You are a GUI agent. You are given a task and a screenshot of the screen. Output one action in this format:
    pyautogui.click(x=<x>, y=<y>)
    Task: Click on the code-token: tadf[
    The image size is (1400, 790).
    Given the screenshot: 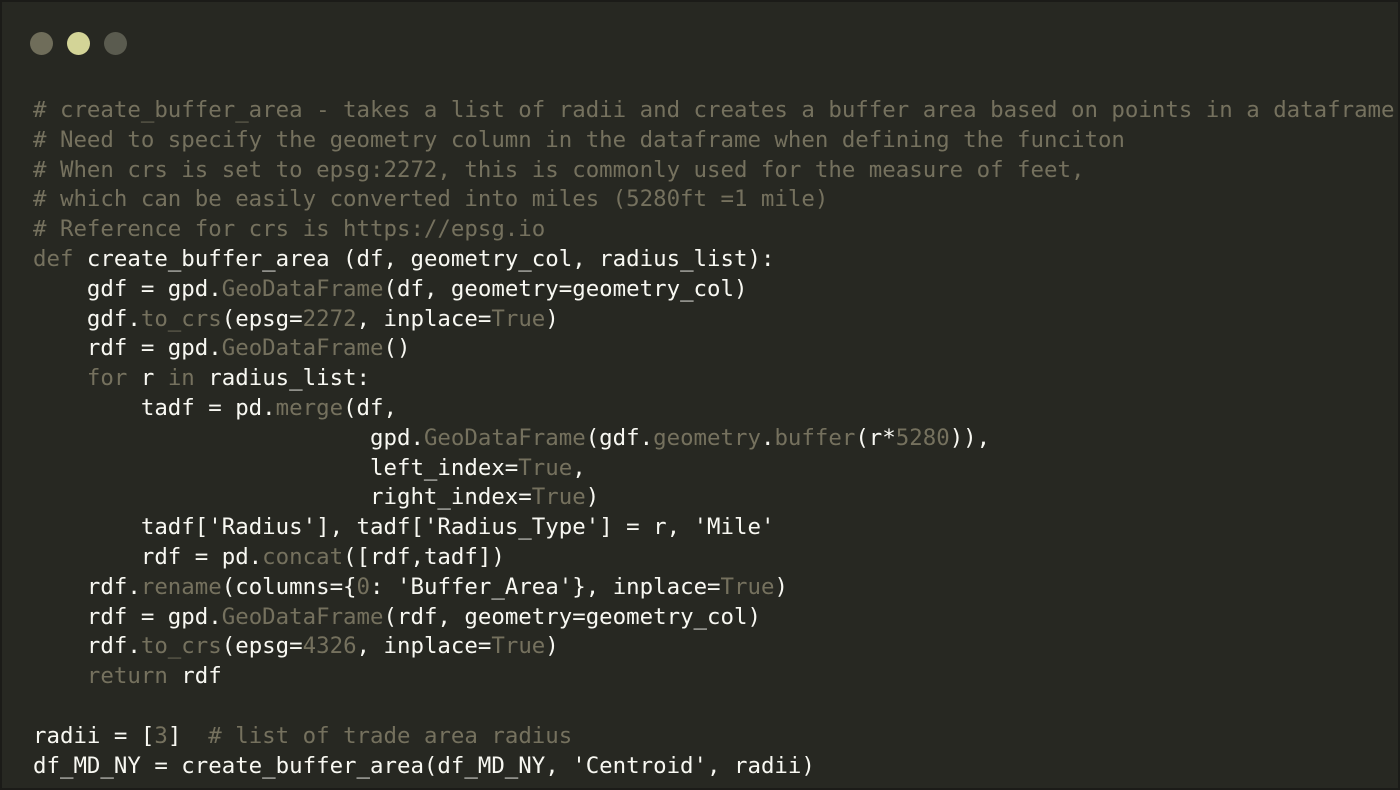 What is the action you would take?
    pyautogui.click(x=121, y=527)
    